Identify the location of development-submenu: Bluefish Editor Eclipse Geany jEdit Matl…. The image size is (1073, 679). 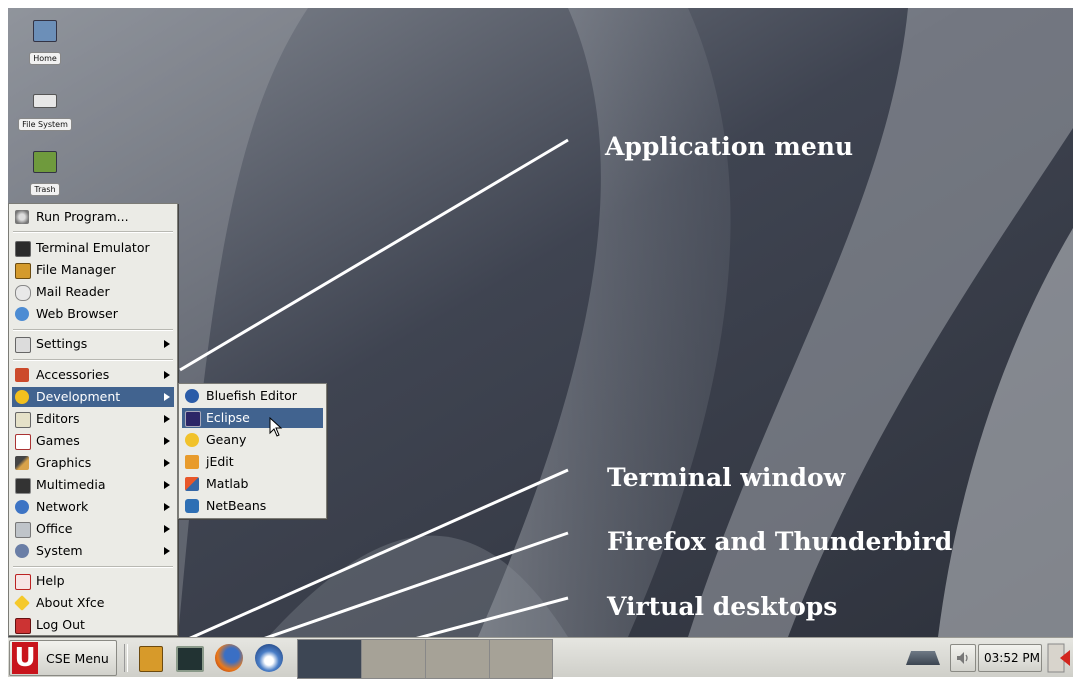
(252, 451).